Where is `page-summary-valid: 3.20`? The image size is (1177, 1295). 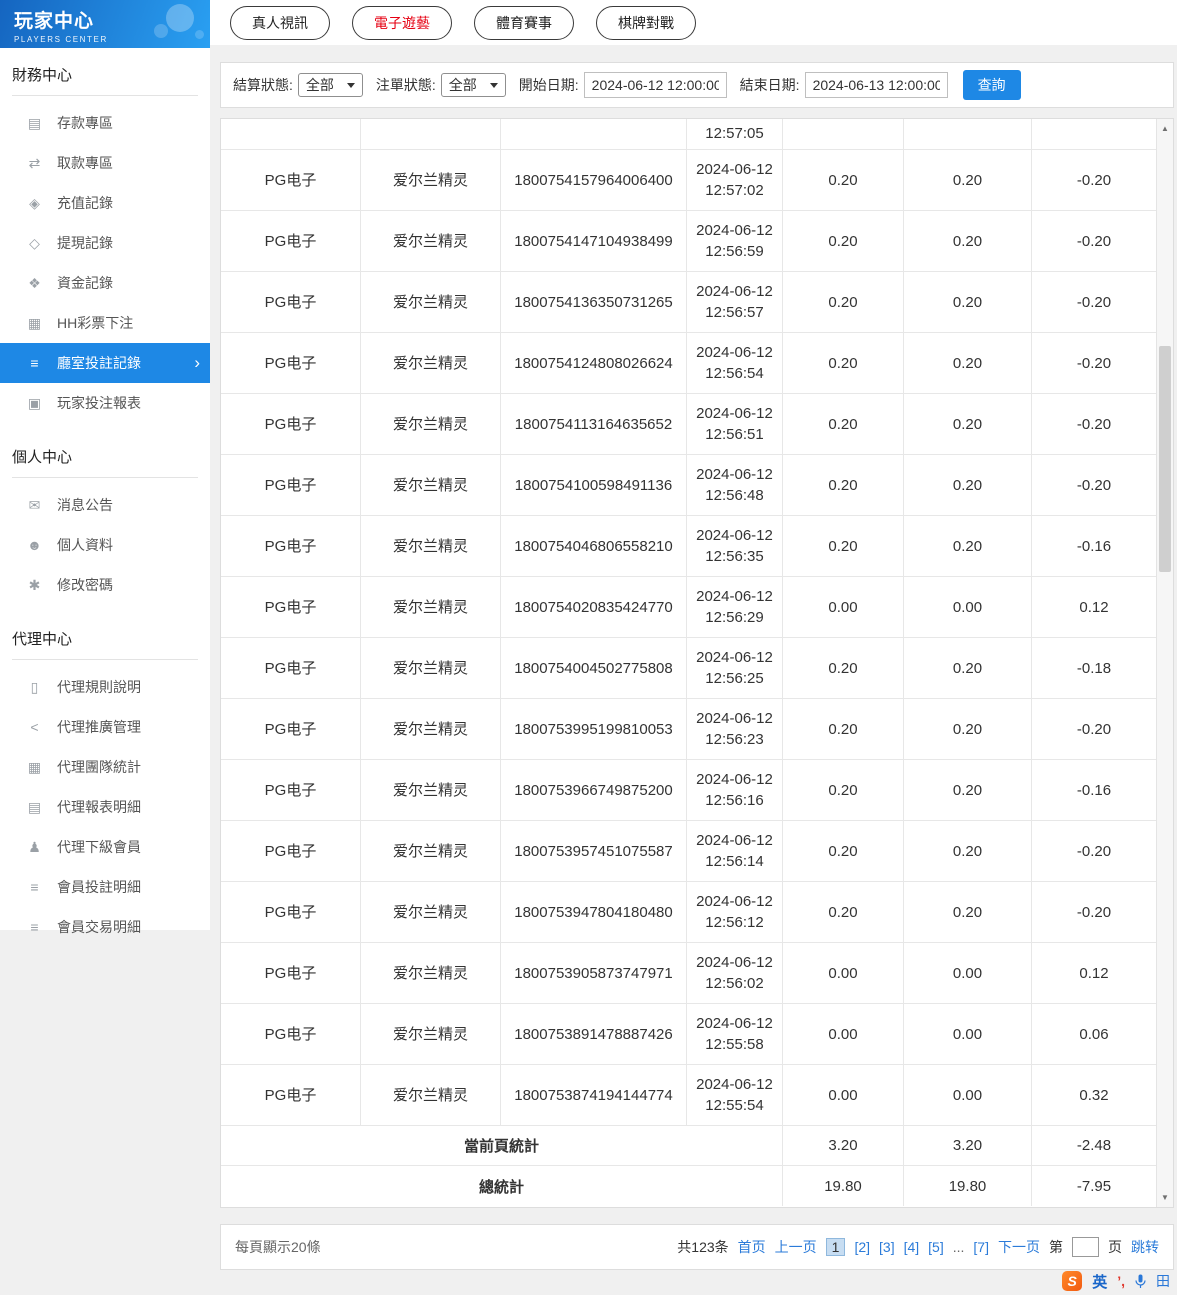
page-summary-valid: 3.20 is located at coordinates (968, 1145).